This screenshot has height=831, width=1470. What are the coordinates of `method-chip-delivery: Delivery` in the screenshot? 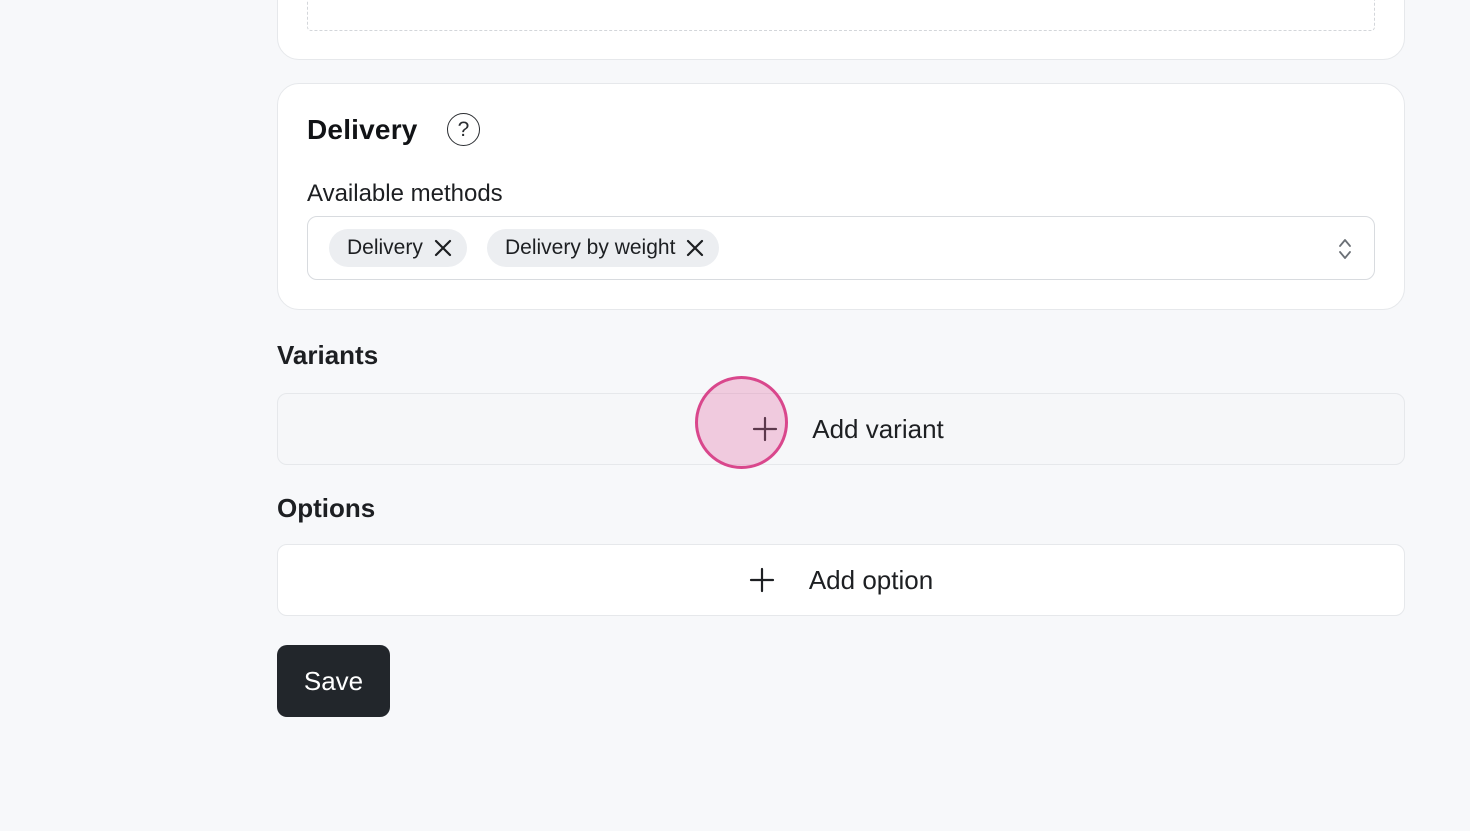 It's located at (398, 248).